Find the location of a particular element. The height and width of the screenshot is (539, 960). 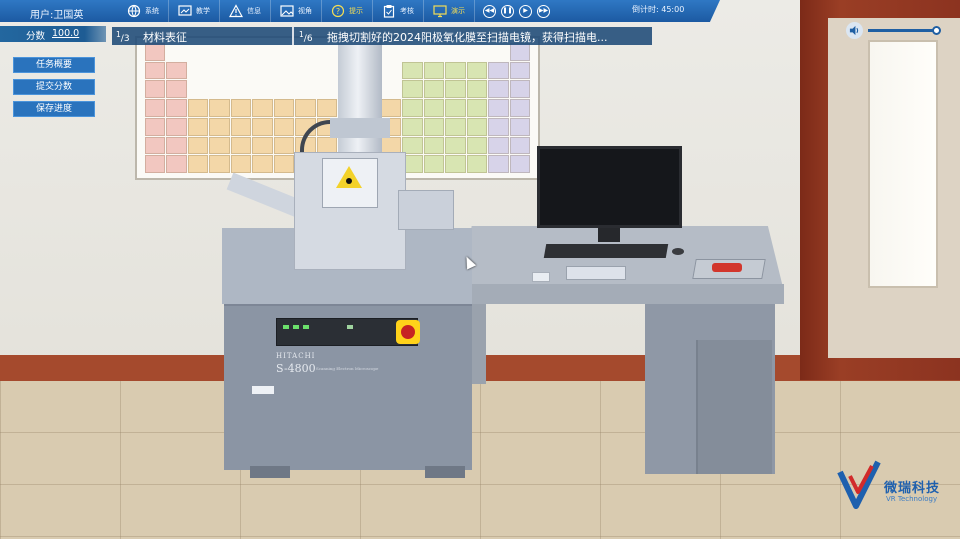

task-summary-button: 任务概要 is located at coordinates (54, 65).